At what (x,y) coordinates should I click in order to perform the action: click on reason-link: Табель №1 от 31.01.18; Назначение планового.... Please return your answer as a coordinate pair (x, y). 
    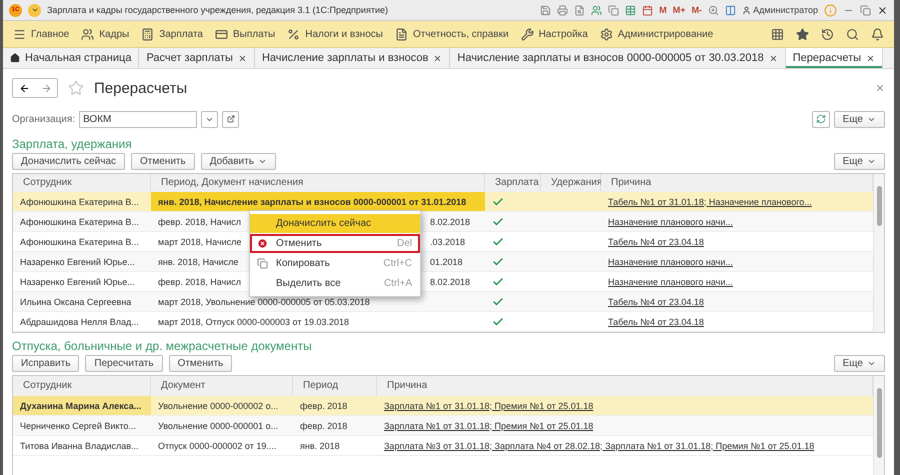
    Looking at the image, I should click on (710, 201).